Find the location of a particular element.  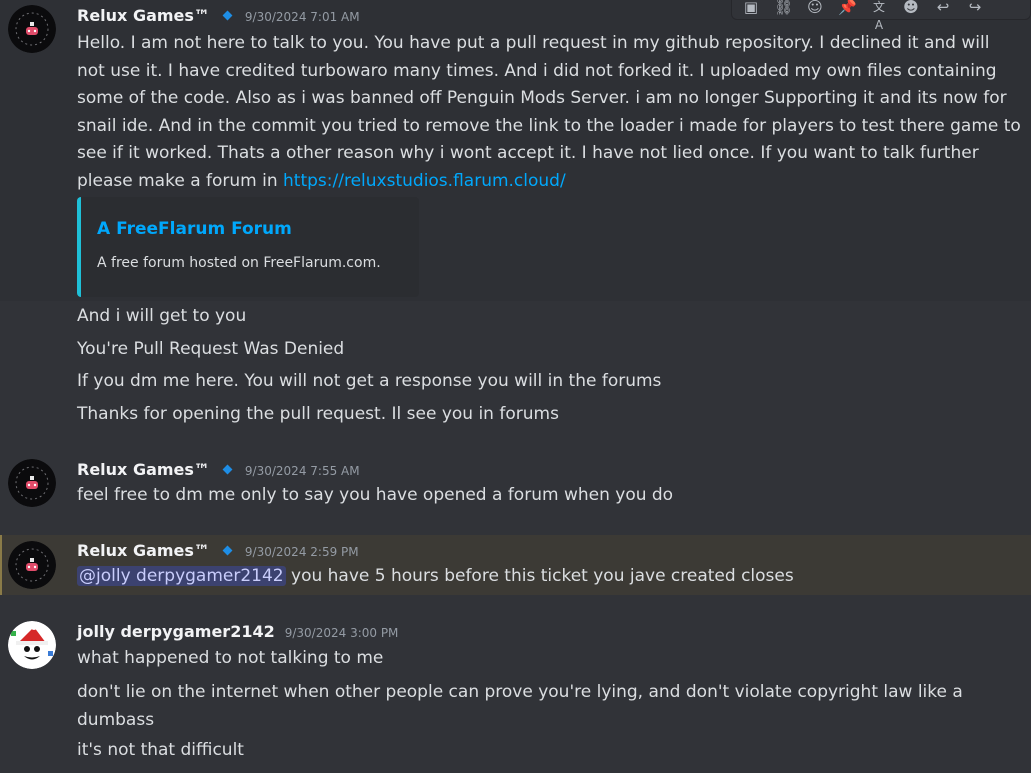

message-header: Relux Games™ 9/30/2024 7:01 AM is located at coordinates (218, 15).